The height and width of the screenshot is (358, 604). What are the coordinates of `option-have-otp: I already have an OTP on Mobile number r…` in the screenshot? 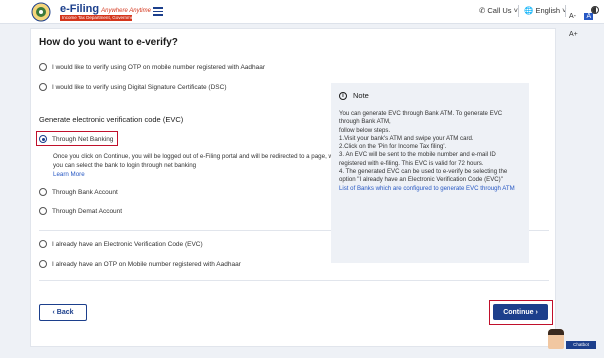 It's located at (140, 264).